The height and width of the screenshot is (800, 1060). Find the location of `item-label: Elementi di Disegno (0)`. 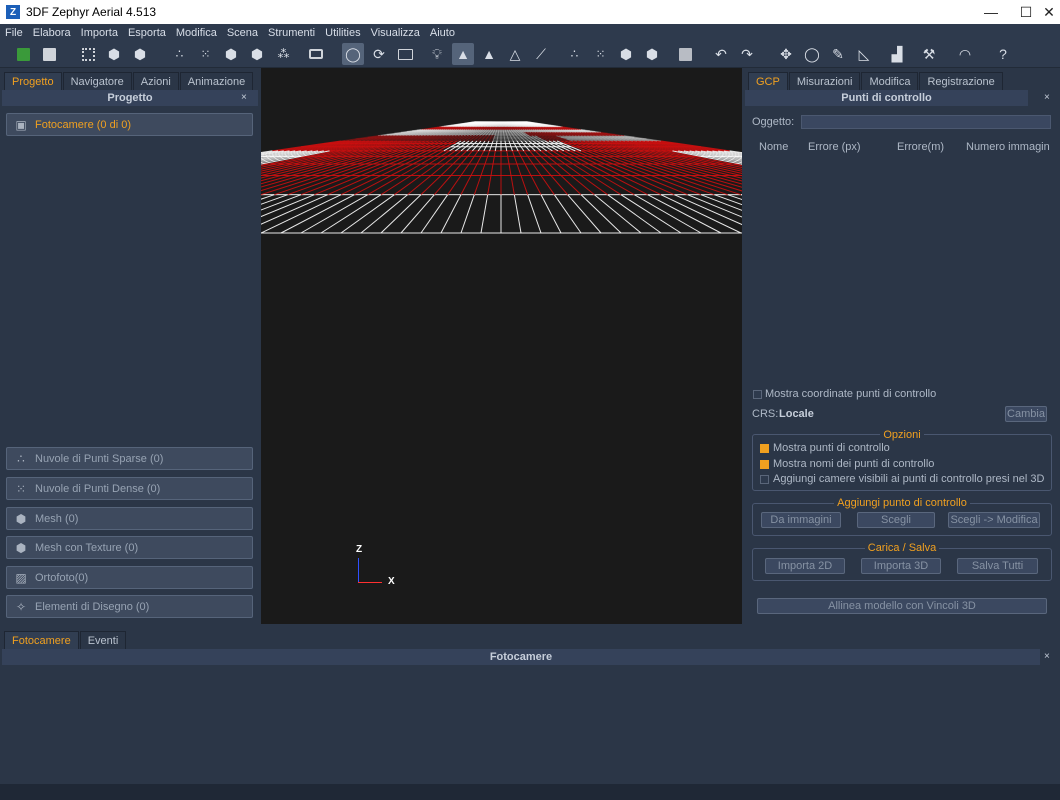

item-label: Elementi di Disegno (0) is located at coordinates (92, 606).